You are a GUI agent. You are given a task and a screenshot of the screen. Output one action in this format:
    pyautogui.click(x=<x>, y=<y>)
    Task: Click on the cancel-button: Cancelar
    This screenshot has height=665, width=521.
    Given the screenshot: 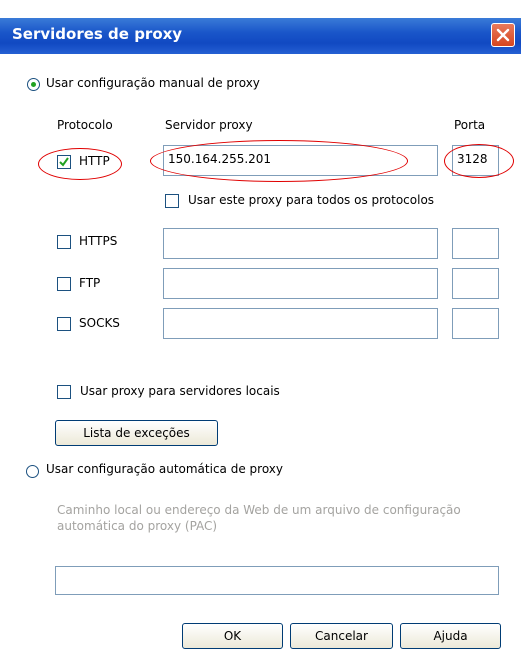 What is the action you would take?
    pyautogui.click(x=341, y=636)
    